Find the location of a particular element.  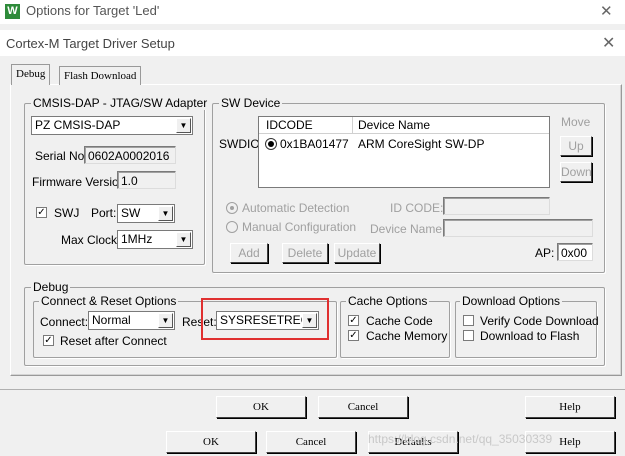

verify-code-download-label: Verify Code Download is located at coordinates (539, 321).